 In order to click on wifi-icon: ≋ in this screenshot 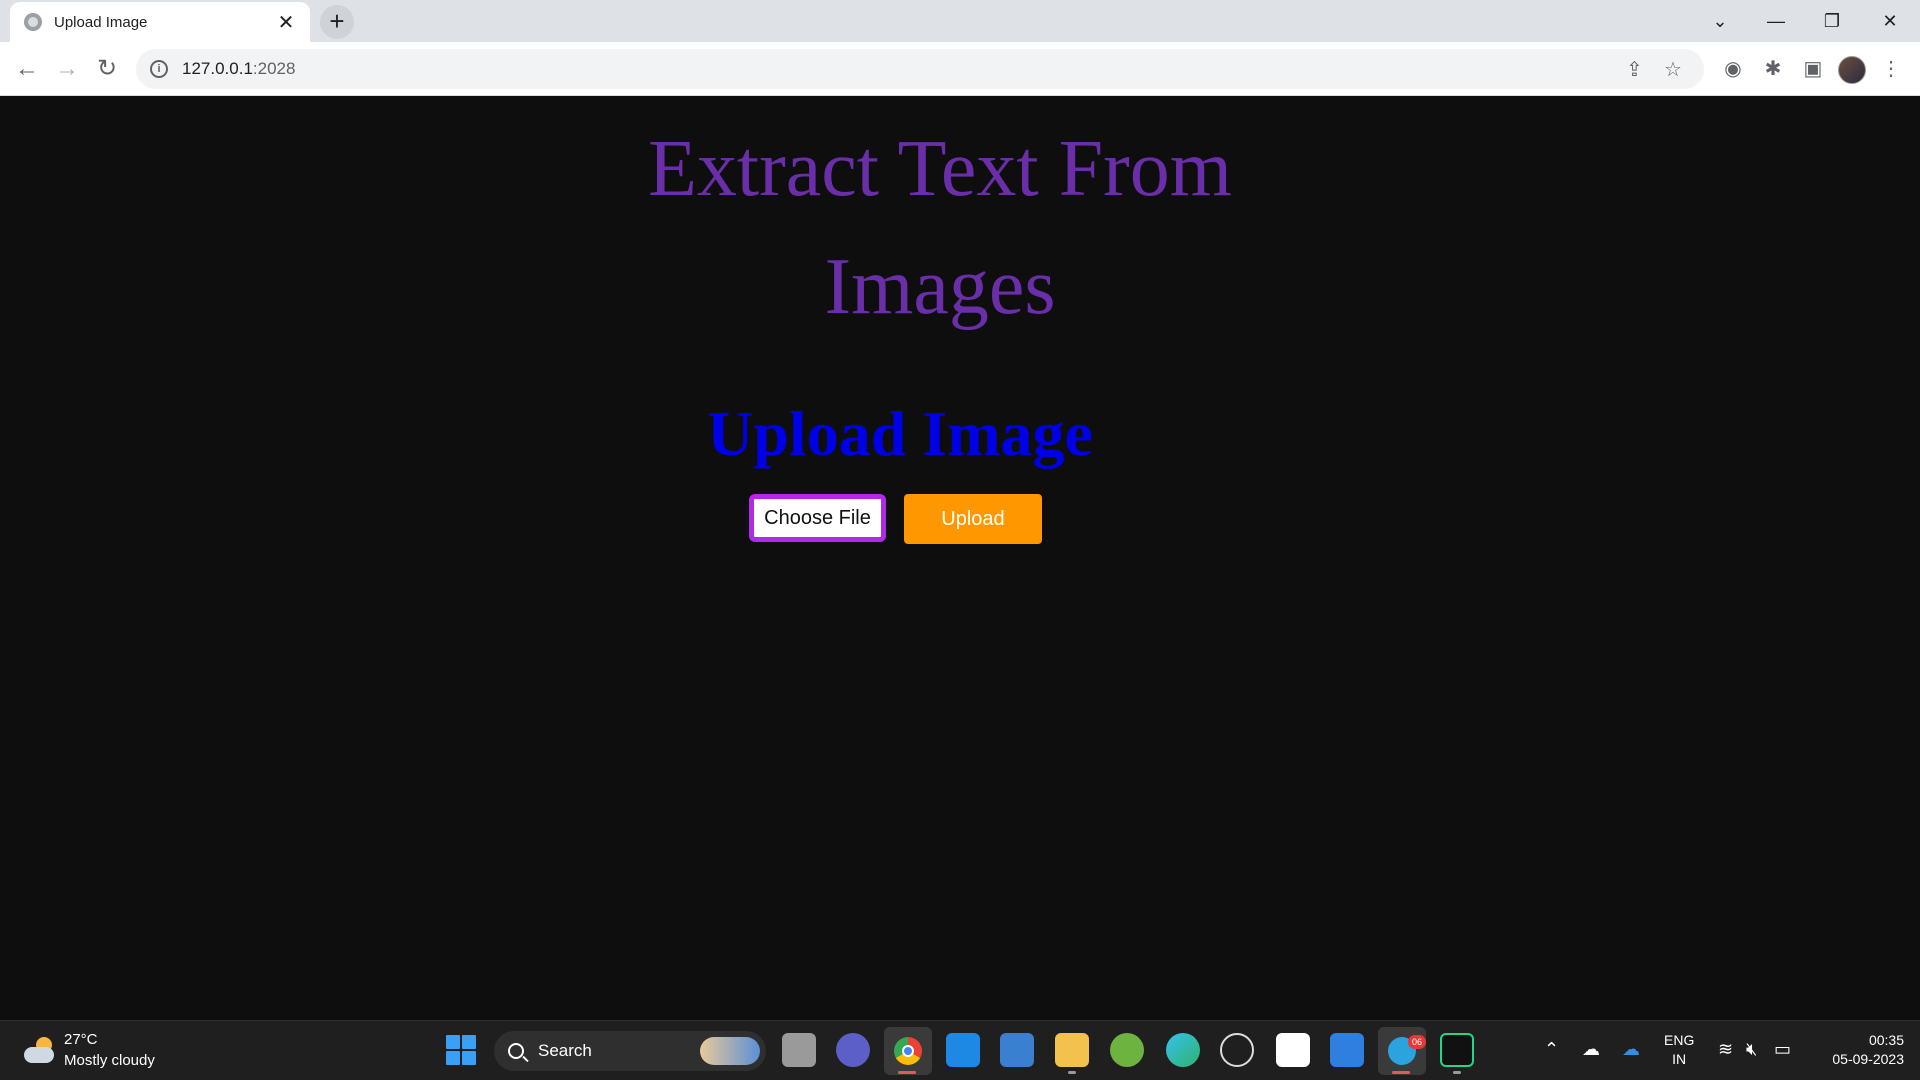, I will do `click(1725, 1049)`.